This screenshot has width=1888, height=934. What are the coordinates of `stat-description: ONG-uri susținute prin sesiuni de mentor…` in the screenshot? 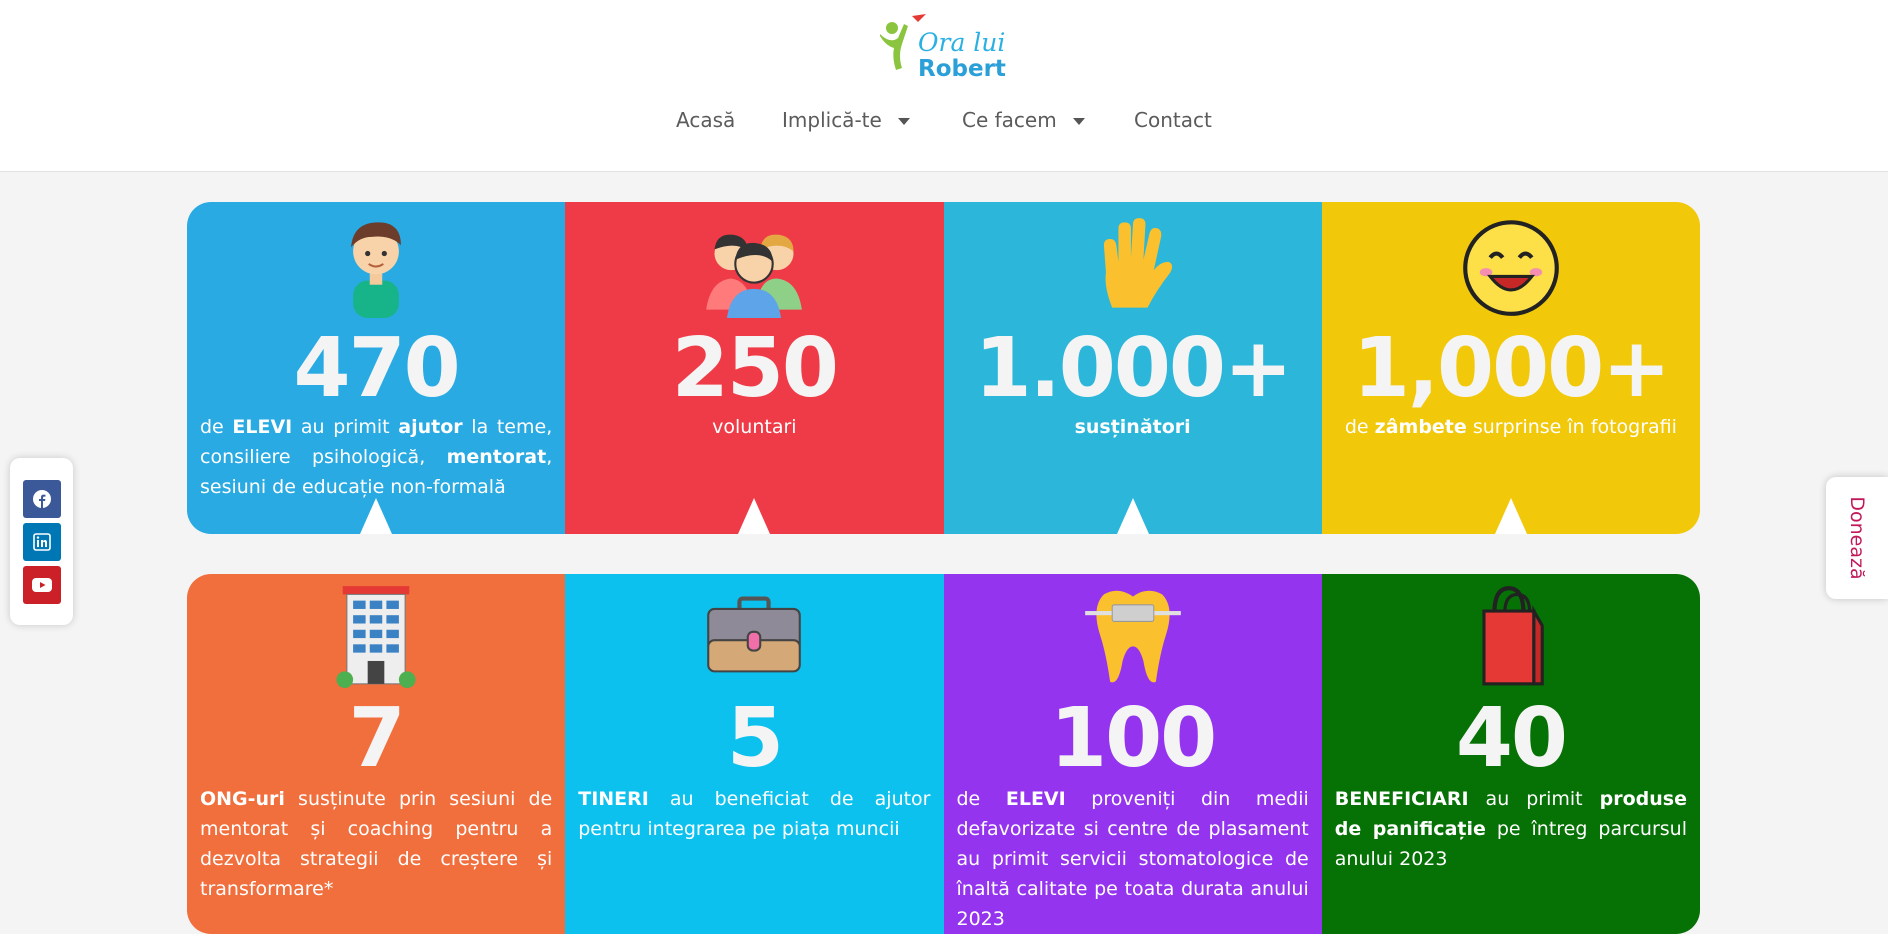 It's located at (376, 844).